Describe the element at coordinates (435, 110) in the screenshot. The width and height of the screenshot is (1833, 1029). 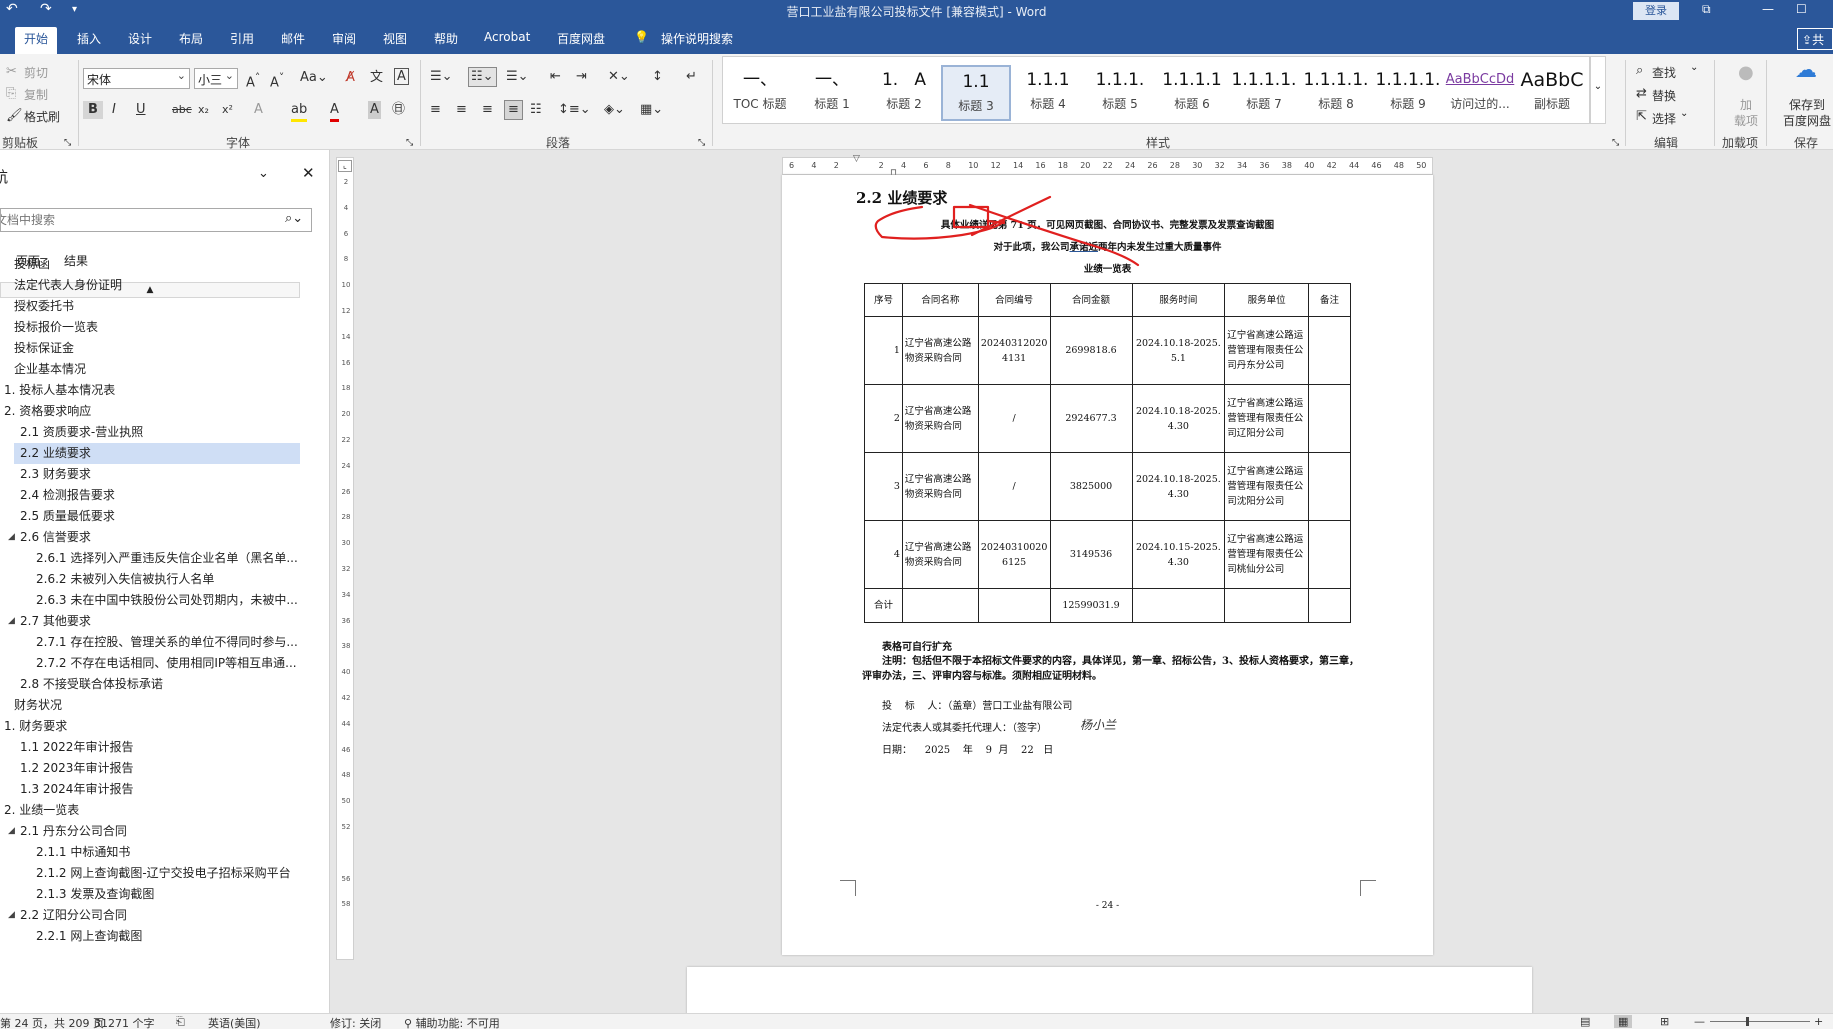
I see `align-left-icon: ≡` at that location.